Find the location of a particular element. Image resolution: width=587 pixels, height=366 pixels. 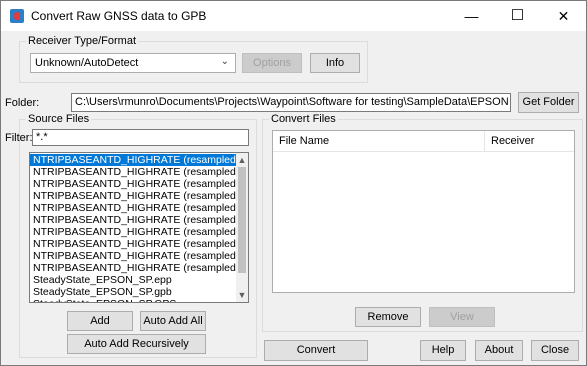

chevron-down-icon: ⌄ is located at coordinates (224, 61).